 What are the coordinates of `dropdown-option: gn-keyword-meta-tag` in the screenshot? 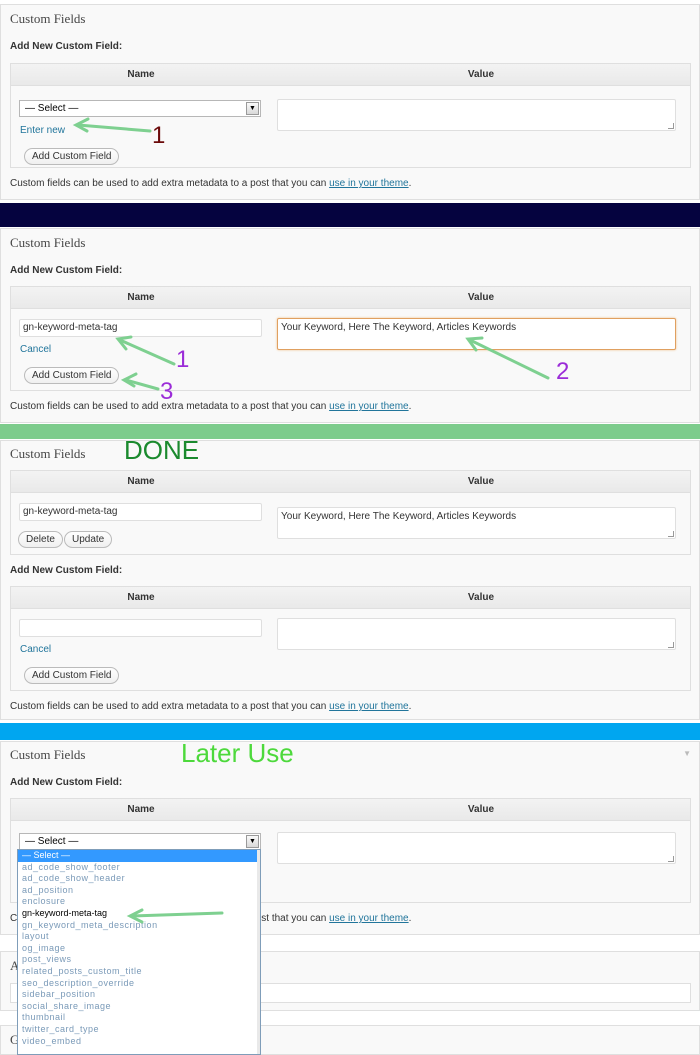 It's located at (139, 914).